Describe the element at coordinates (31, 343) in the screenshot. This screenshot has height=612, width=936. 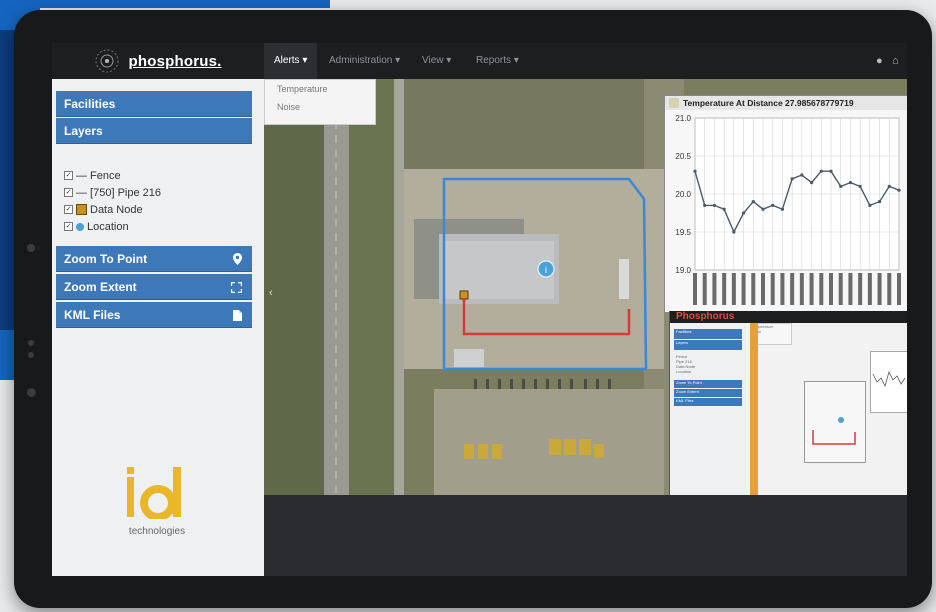
I see `bezel-dot` at that location.